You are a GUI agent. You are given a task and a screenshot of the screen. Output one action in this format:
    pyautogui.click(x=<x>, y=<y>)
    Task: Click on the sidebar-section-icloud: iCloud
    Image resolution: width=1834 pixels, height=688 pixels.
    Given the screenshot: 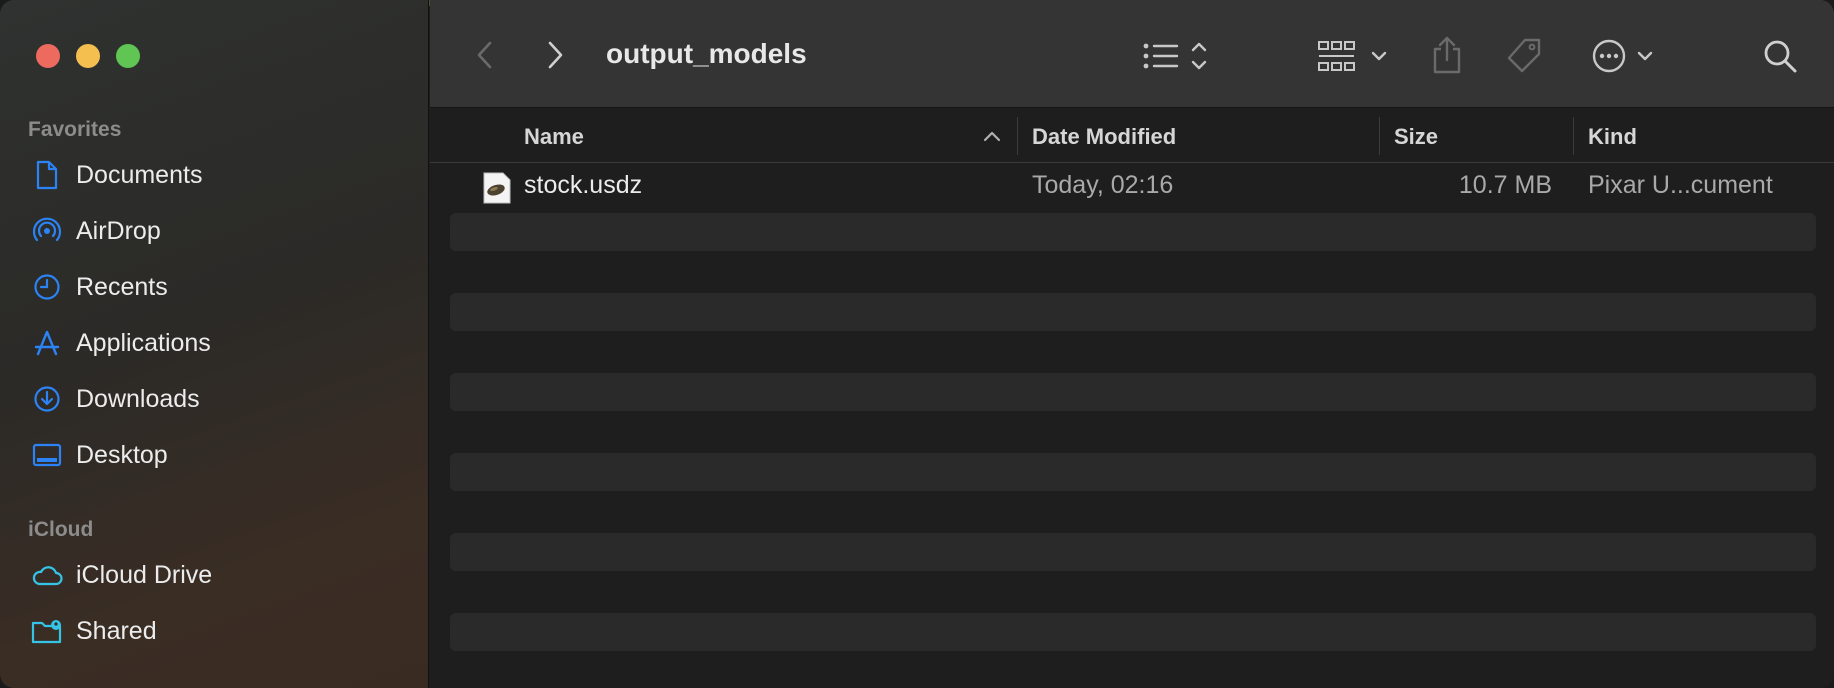 What is the action you would take?
    pyautogui.click(x=61, y=529)
    